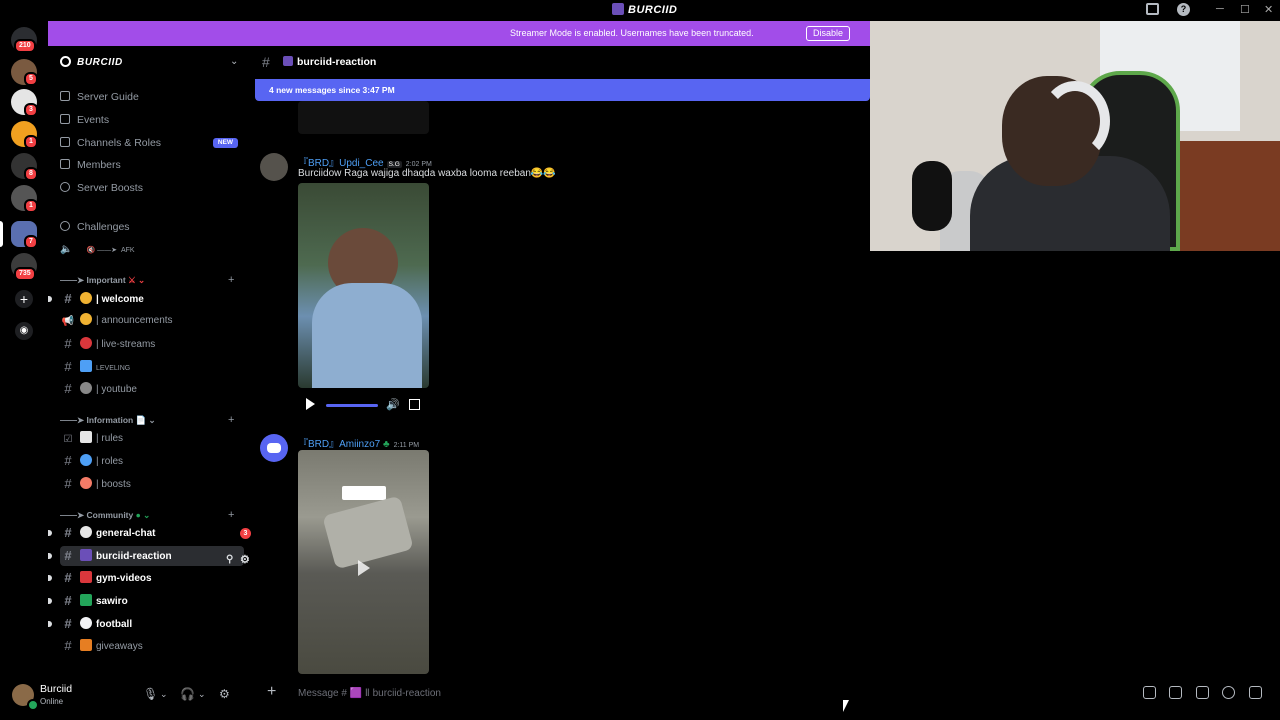 The width and height of the screenshot is (1280, 720). I want to click on headphones-icon: 🎧, so click(187, 694).